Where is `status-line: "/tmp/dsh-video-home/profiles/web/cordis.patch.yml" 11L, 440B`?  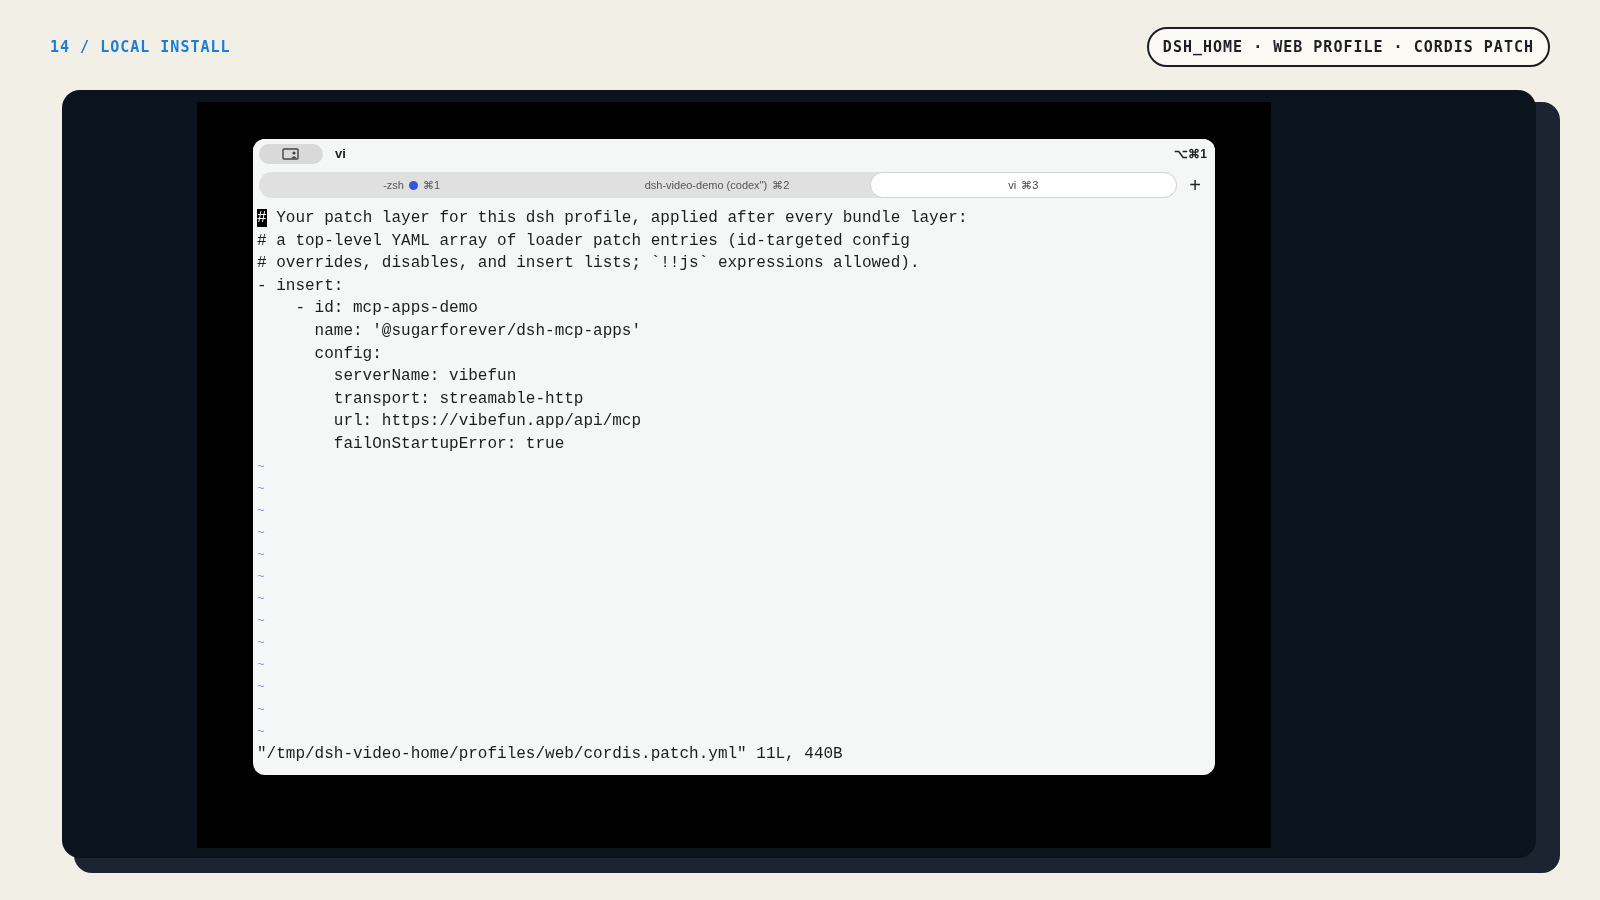
status-line: "/tmp/dsh-video-home/profiles/web/cordis.patch.yml" 11L, 440B is located at coordinates (550, 754).